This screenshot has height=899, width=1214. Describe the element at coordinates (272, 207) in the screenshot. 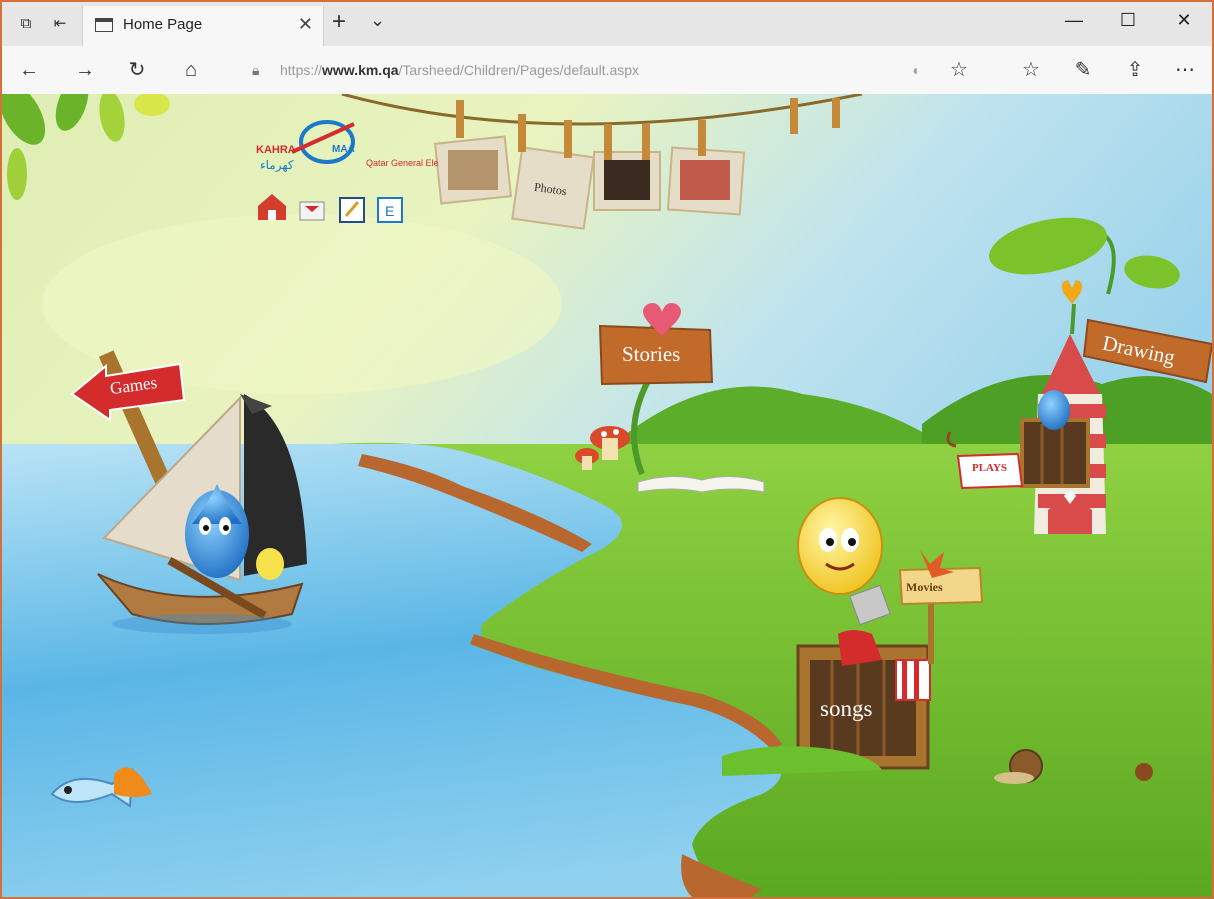

I see `home-icon` at that location.